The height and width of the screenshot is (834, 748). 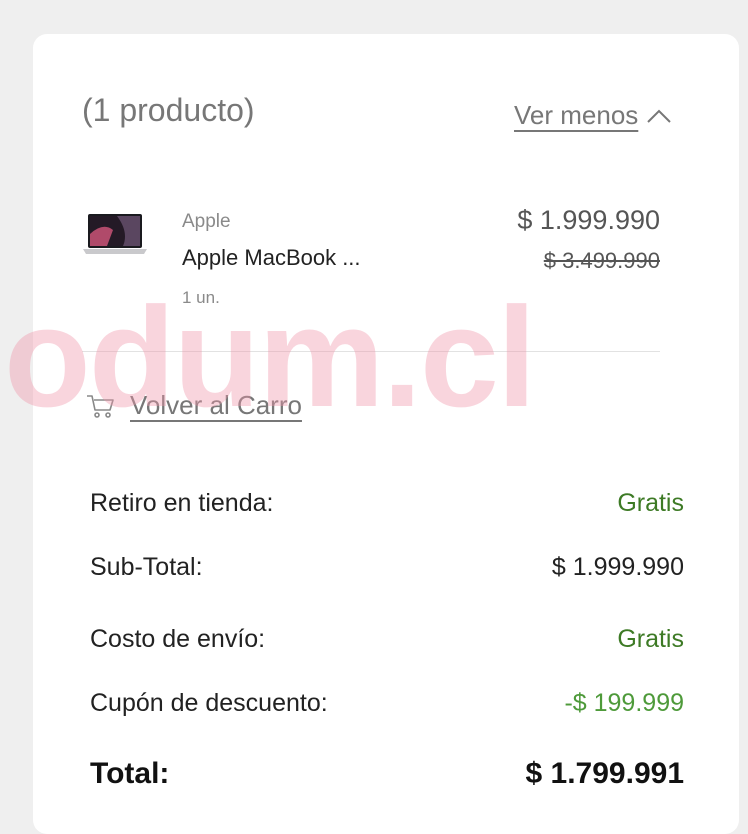 What do you see at coordinates (100, 406) in the screenshot?
I see `cart-icon` at bounding box center [100, 406].